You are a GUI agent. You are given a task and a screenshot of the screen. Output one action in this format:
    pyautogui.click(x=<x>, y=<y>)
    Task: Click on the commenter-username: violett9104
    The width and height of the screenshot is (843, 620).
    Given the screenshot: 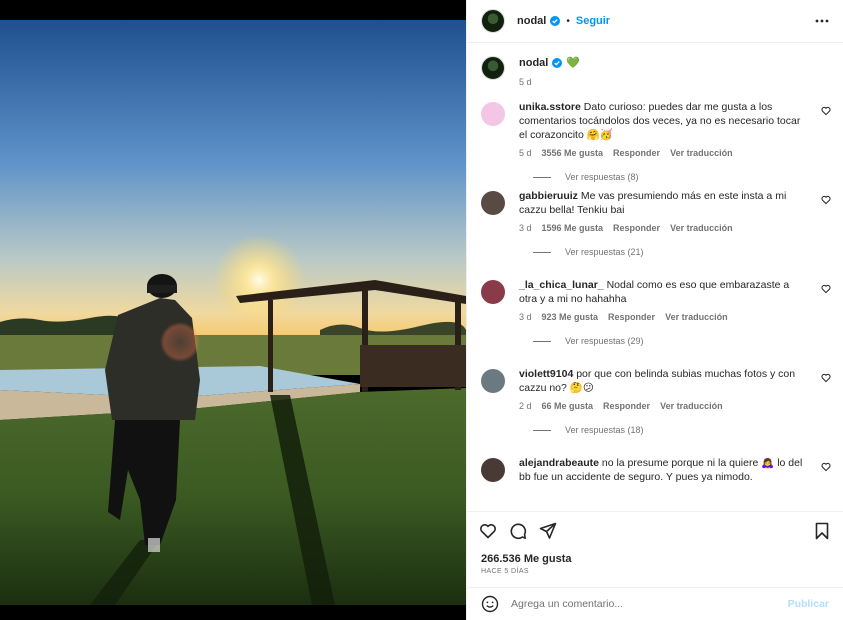 What is the action you would take?
    pyautogui.click(x=546, y=374)
    